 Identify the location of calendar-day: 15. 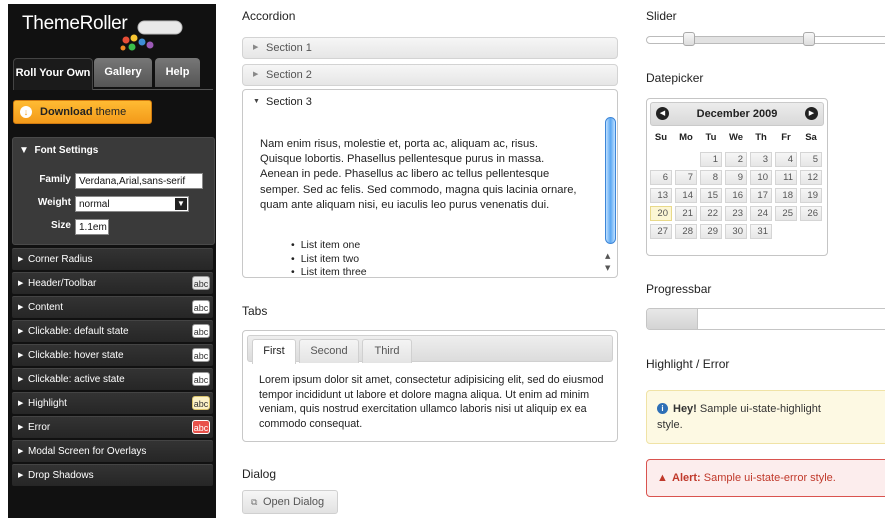
(711, 195).